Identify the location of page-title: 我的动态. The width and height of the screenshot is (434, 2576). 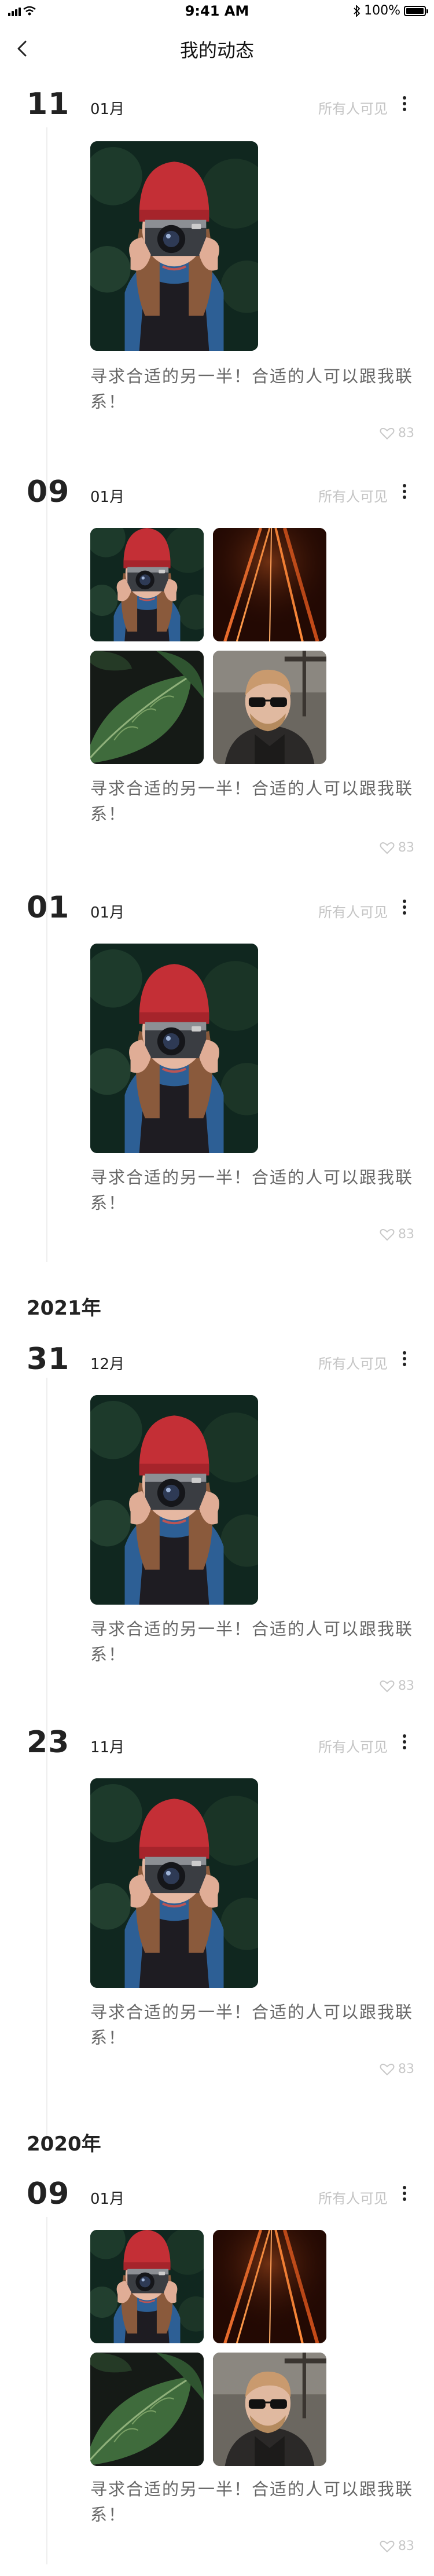
(216, 50).